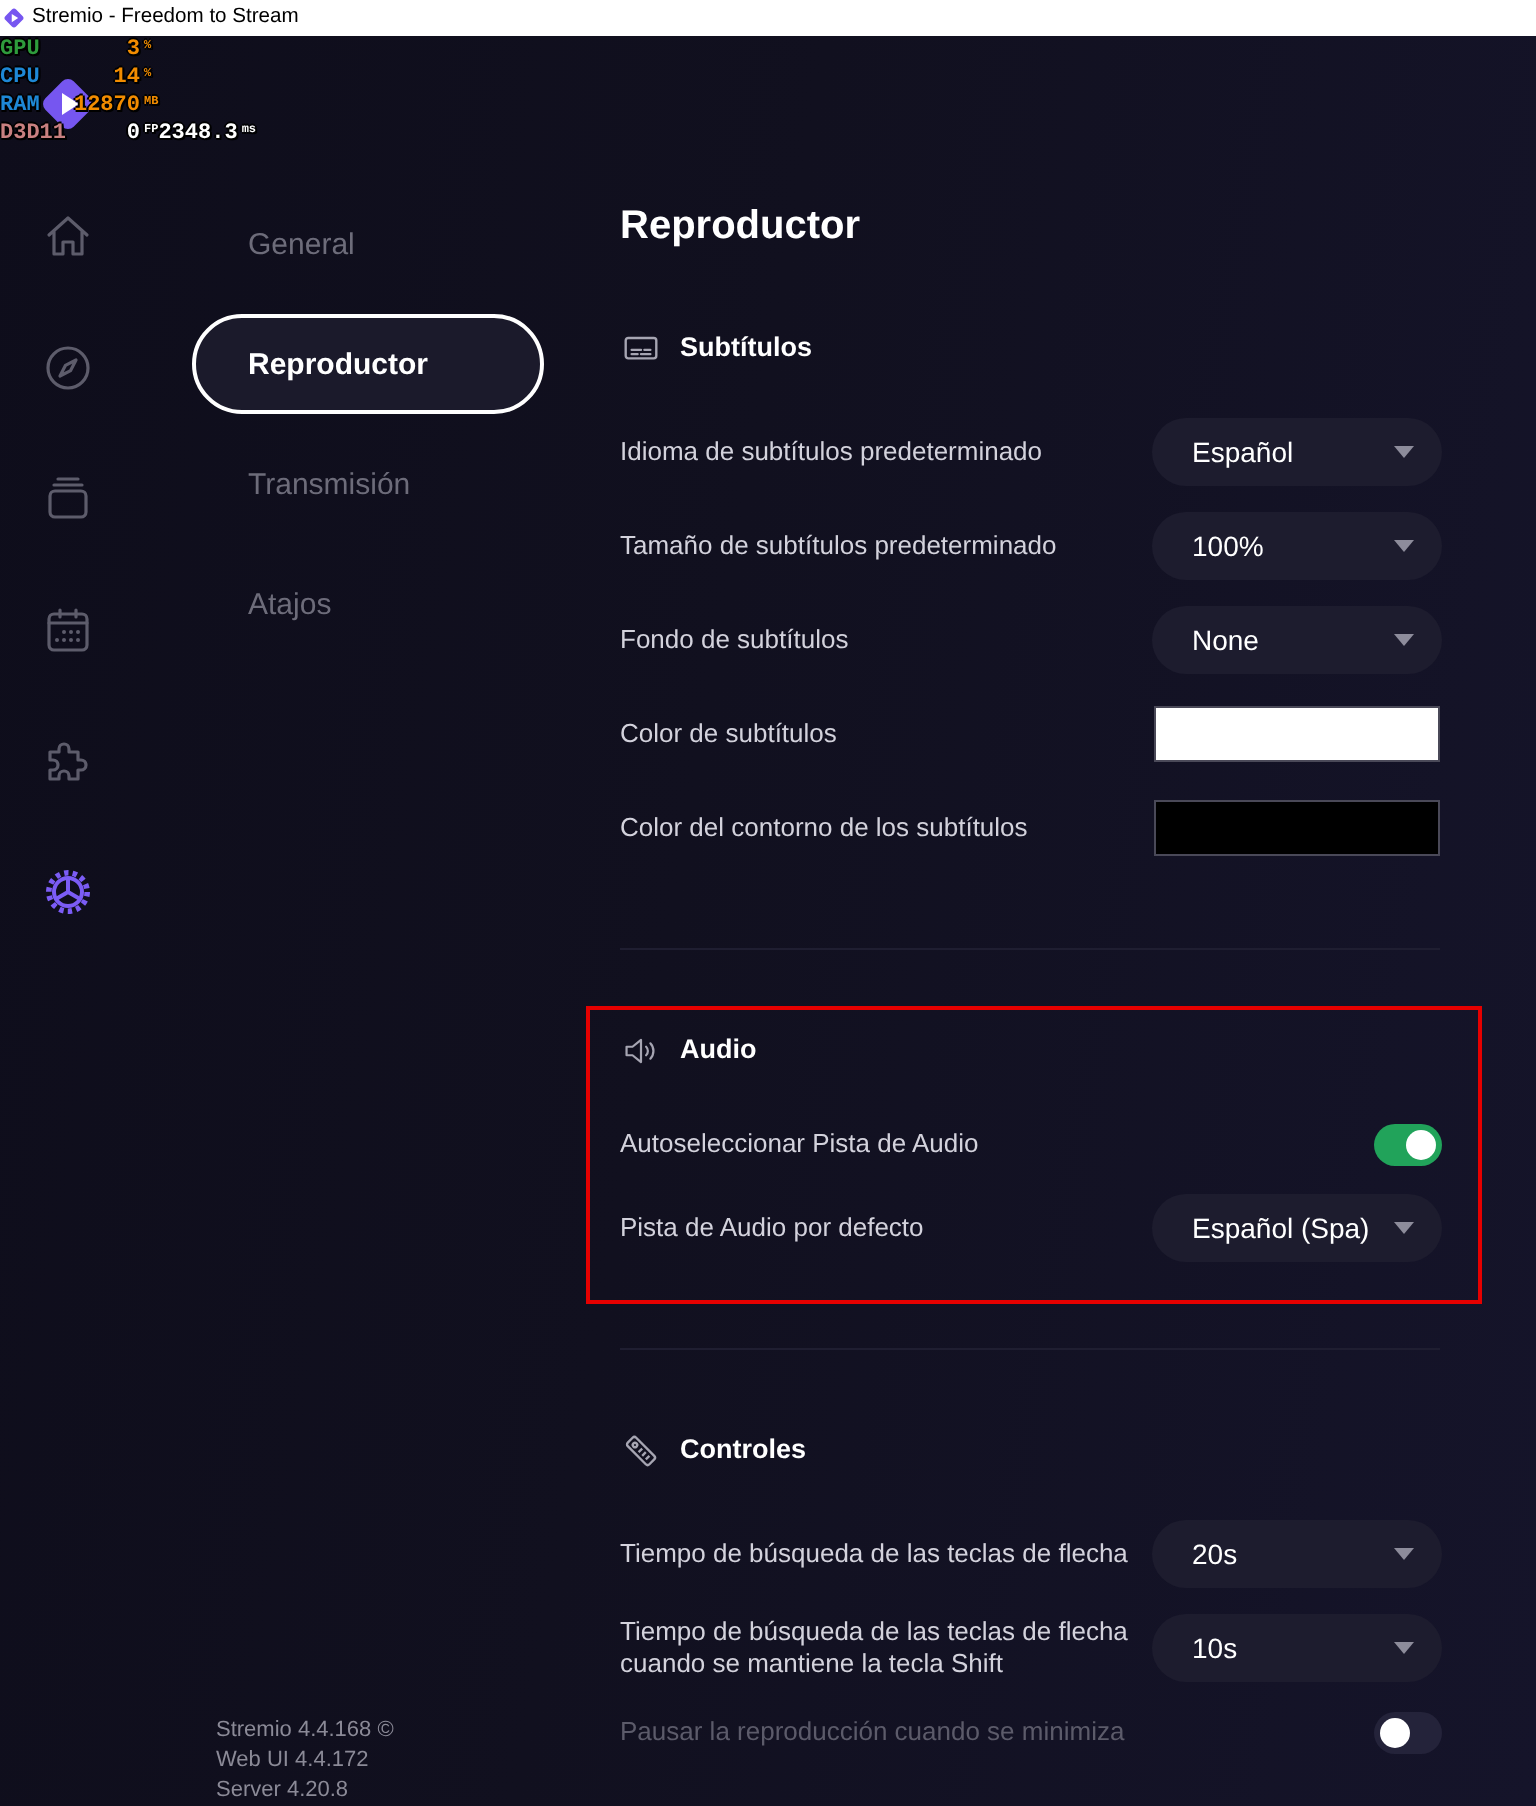 The width and height of the screenshot is (1536, 1806). I want to click on dropdown: Español, so click(1297, 452).